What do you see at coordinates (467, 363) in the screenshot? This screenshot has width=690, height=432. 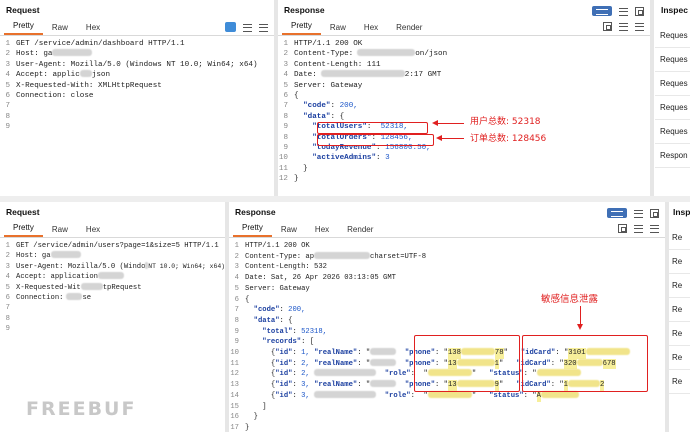 I see `phone-column-highlight` at bounding box center [467, 363].